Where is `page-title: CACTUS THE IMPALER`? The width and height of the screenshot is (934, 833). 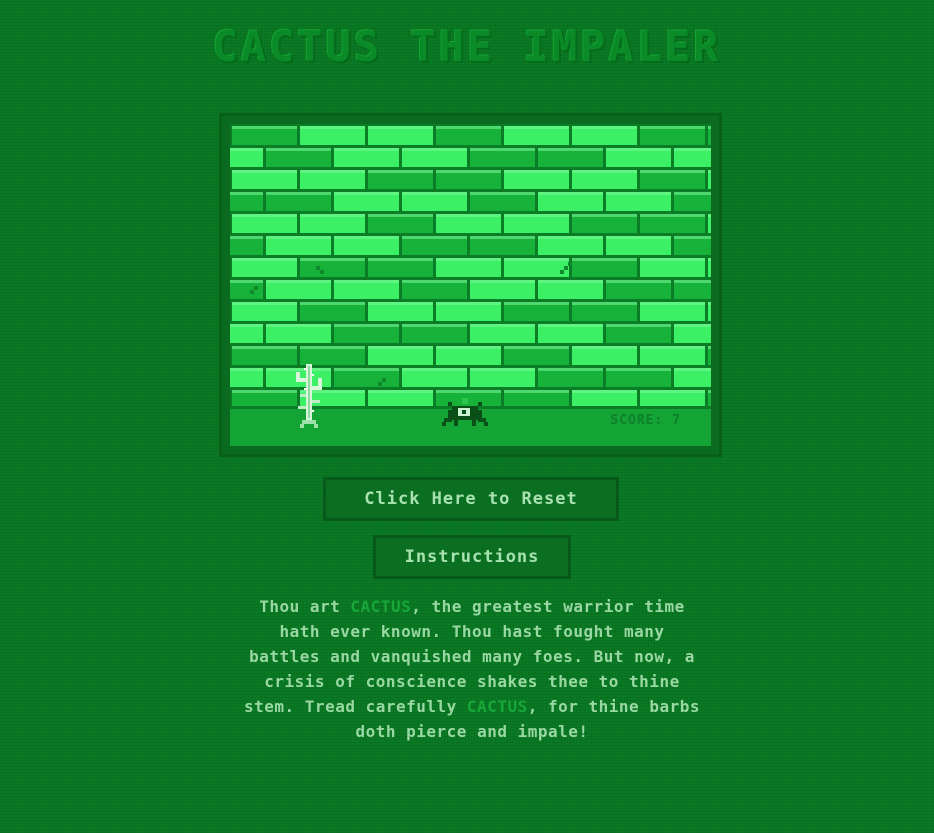
page-title: CACTUS THE IMPALER is located at coordinates (467, 46).